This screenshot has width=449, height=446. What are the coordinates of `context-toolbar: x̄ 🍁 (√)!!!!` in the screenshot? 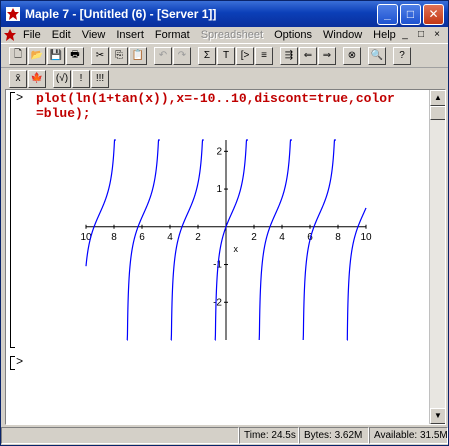 It's located at (224, 78).